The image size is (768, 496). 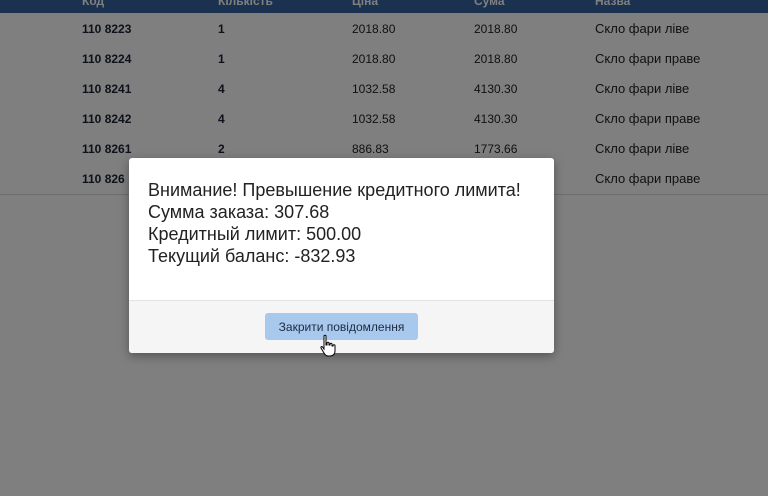 I want to click on warning-message: Внимание! Превышение кредитного лимита!, so click(x=334, y=190).